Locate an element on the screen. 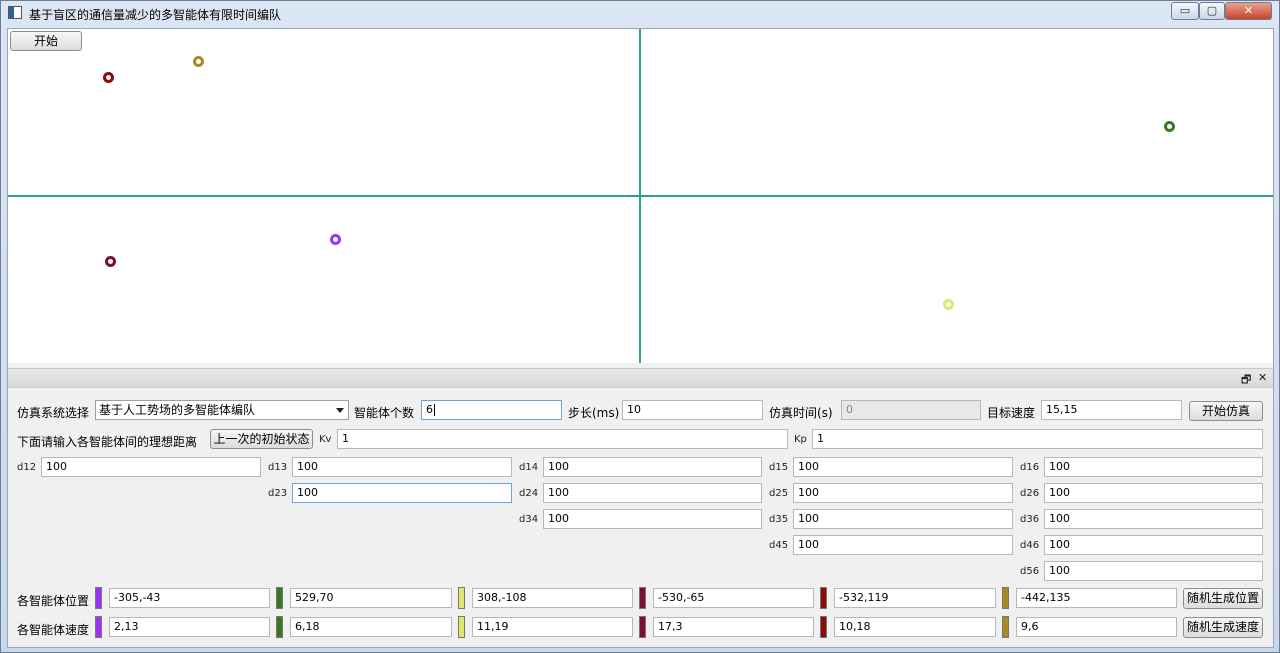 The image size is (1280, 653). window-title: 基于盲区的通信量减少的多智能体有限时间编队 is located at coordinates (155, 15).